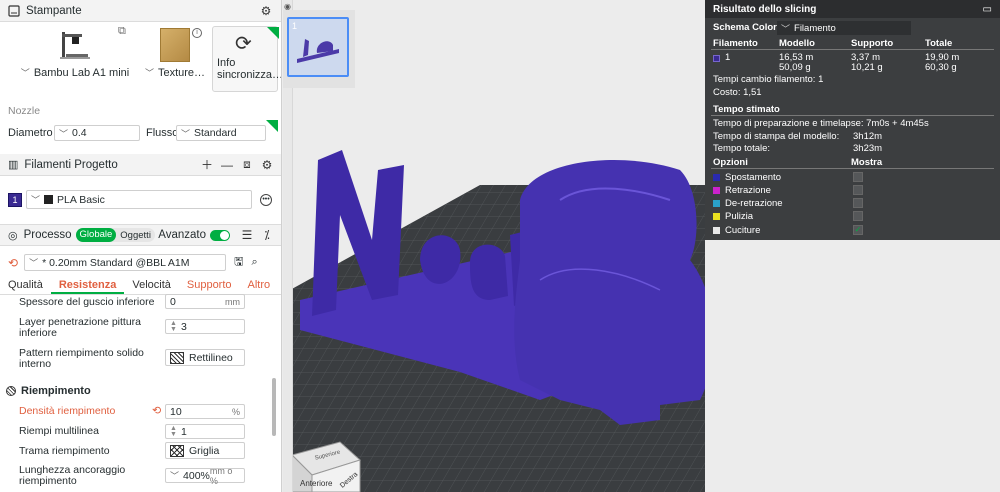 The width and height of the screenshot is (1000, 492). Describe the element at coordinates (737, 92) in the screenshot. I see `cost: Costo: 1,51` at that location.